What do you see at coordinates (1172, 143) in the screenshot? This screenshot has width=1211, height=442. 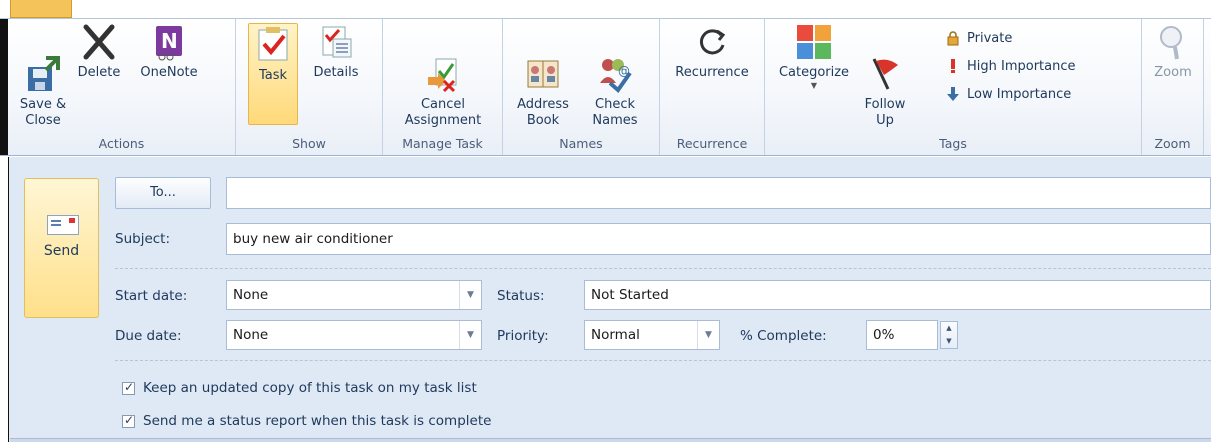 I see `group-label-zoom: Zoom` at bounding box center [1172, 143].